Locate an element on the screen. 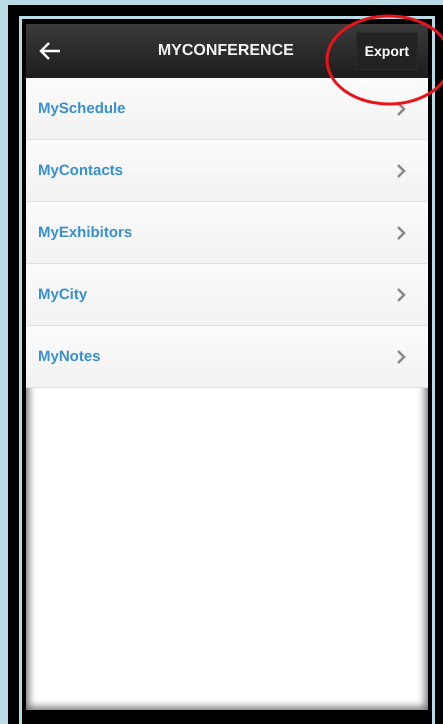  menu-item: MyExhibitors is located at coordinates (227, 233).